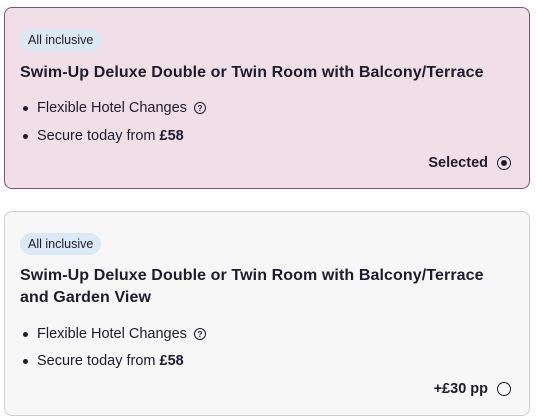 Image resolution: width=536 pixels, height=420 pixels. I want to click on radio-selected-icon, so click(504, 163).